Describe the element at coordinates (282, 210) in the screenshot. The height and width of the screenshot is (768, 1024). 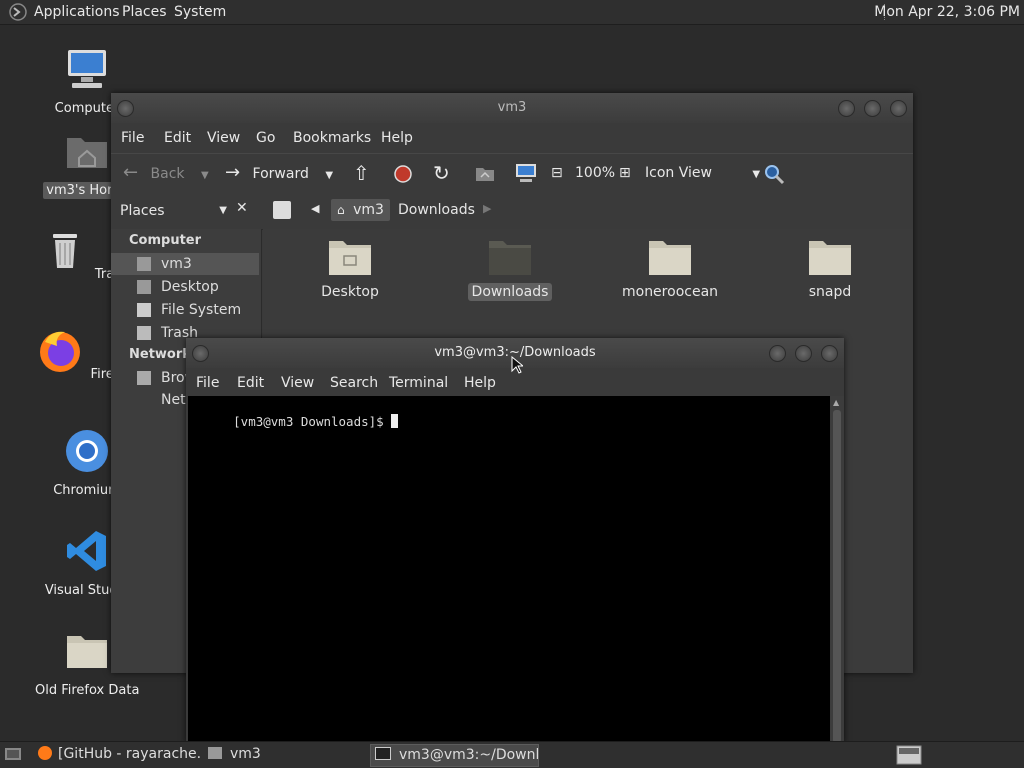
I see `edit-location-icon` at that location.